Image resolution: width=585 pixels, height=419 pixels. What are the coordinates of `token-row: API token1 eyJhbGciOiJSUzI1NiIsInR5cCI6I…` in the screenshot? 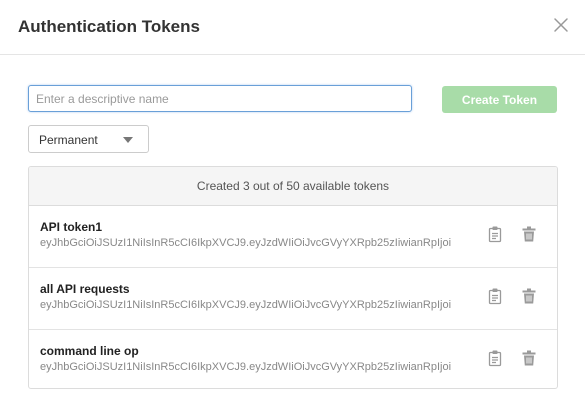 It's located at (293, 237).